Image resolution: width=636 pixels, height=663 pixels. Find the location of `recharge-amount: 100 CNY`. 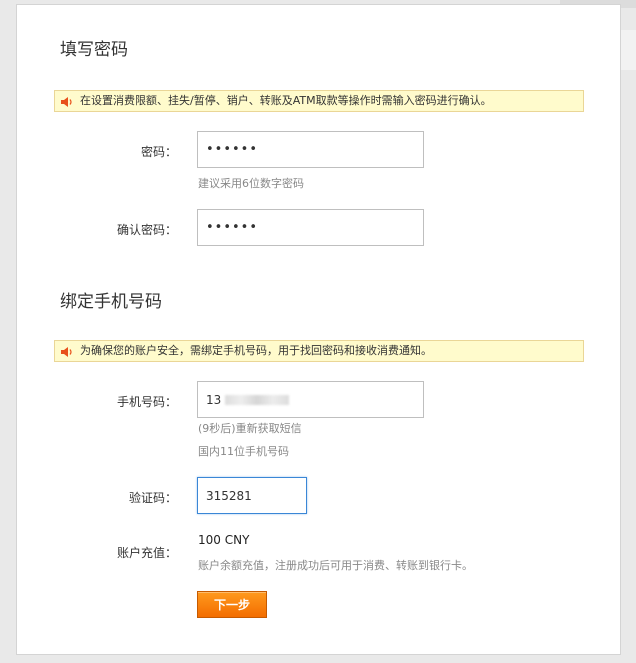

recharge-amount: 100 CNY is located at coordinates (224, 540).